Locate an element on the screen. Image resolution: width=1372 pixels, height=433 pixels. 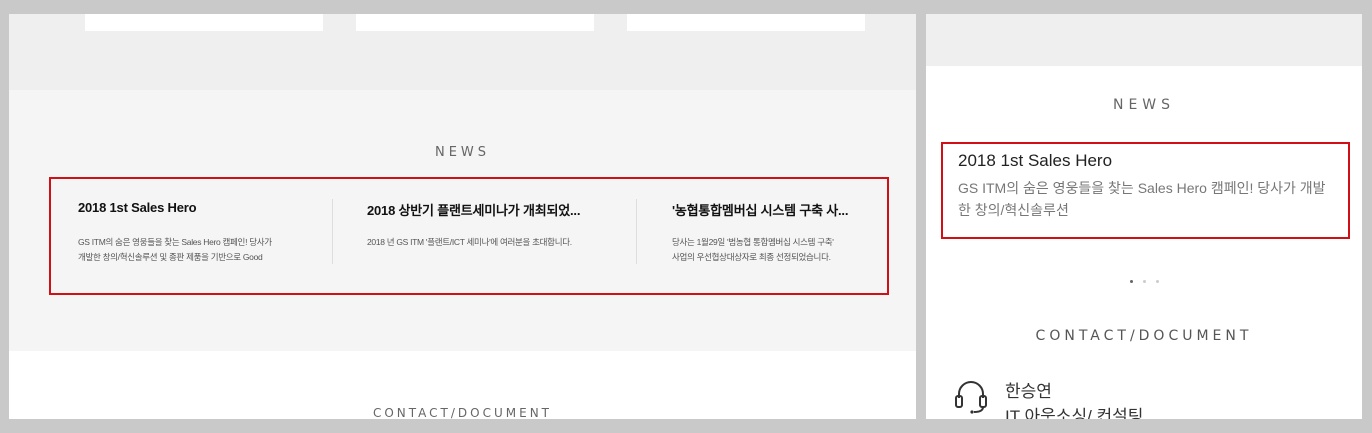
carousel-dots is located at coordinates (1144, 282).